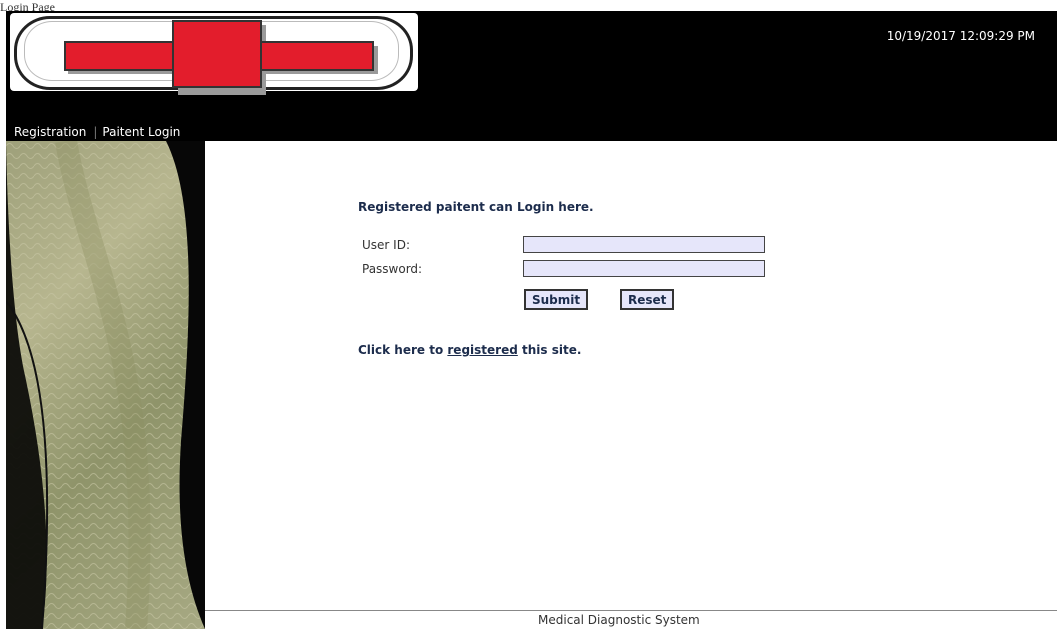  I want to click on register-prompt-after: this site., so click(549, 350).